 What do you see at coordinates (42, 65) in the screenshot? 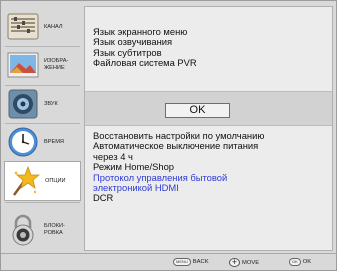
I see `sidebar-item-picture: ИЗОБРА- ЖЕНИЕ` at bounding box center [42, 65].